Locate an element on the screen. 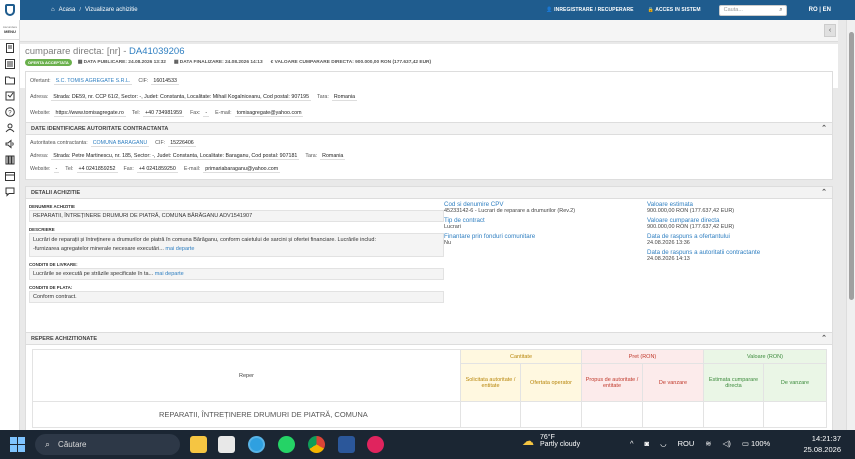 The height and width of the screenshot is (459, 855). expand-button: ‹ is located at coordinates (830, 30).